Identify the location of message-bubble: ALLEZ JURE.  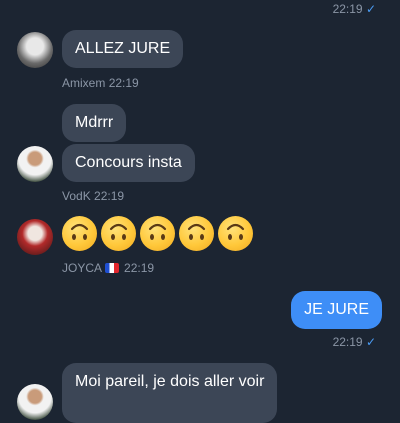
(123, 49).